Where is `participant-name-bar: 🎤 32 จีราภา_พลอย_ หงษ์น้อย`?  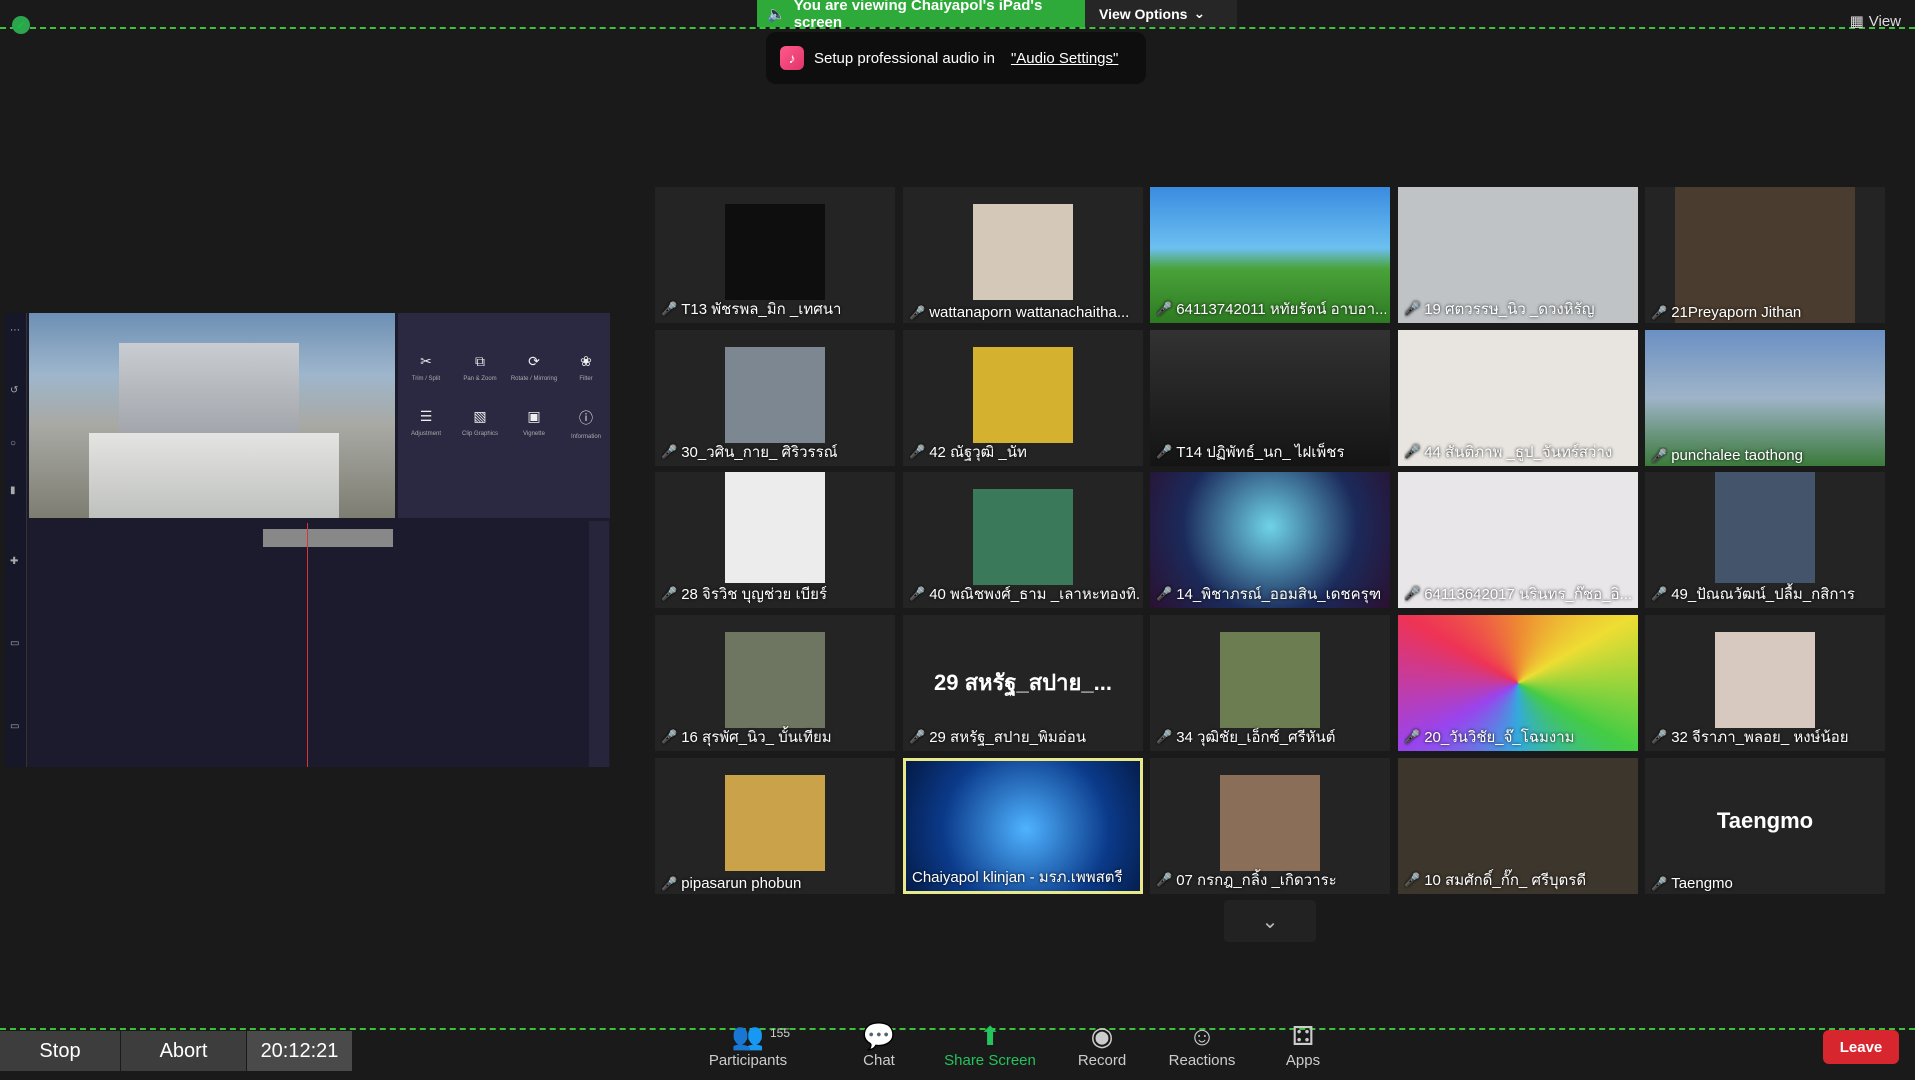
participant-name-bar: 🎤 32 จีราภา_พลอย_ หงษ์น้อย is located at coordinates (1766, 737).